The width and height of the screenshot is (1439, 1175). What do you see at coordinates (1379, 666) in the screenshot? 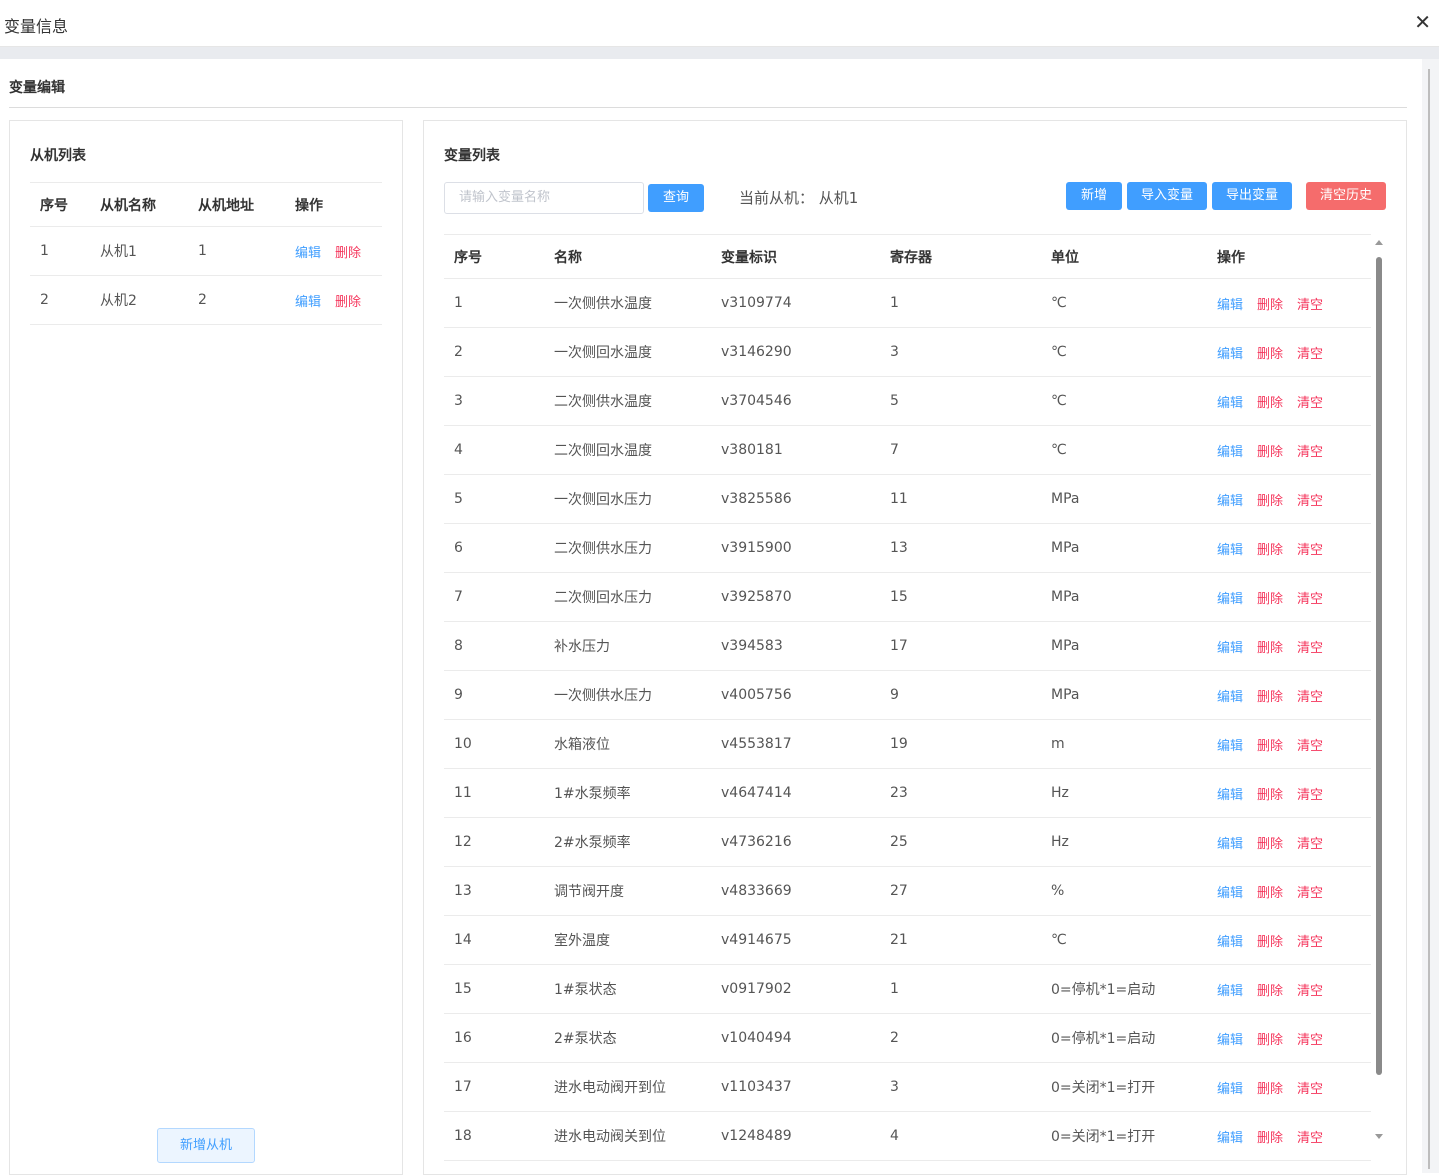
I see `scrollbar-thumb` at bounding box center [1379, 666].